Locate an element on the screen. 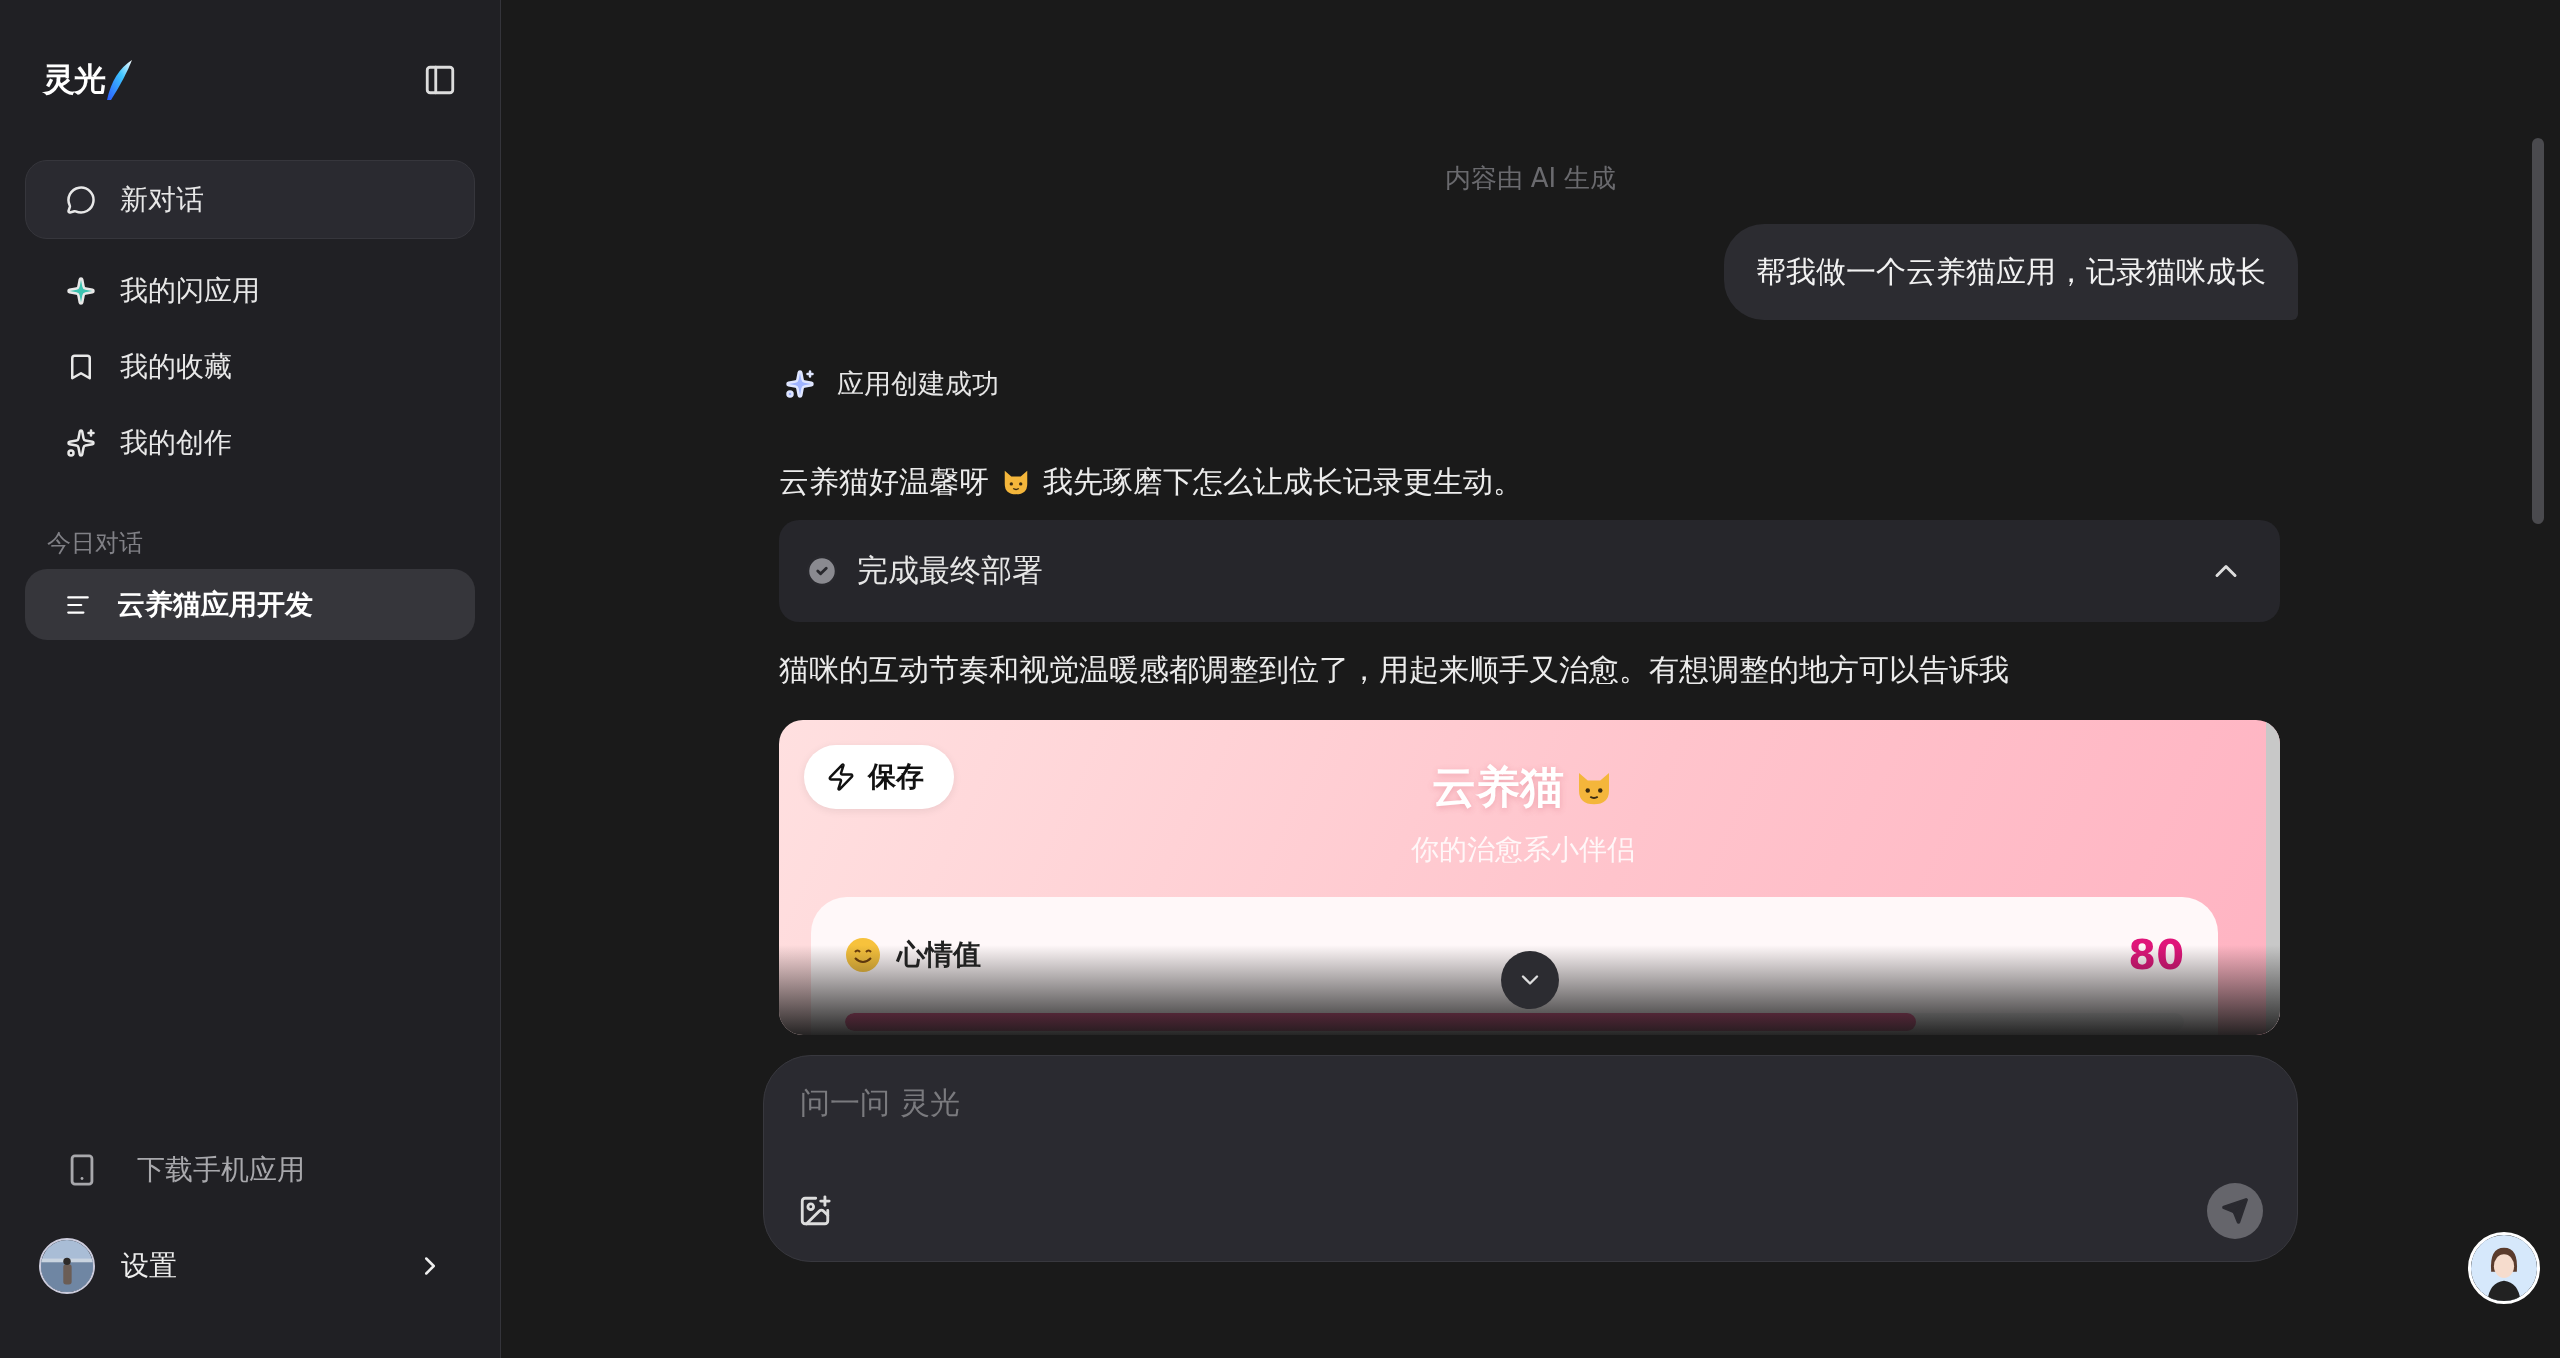 The height and width of the screenshot is (1358, 2560). sparkle-icon is located at coordinates (81, 291).